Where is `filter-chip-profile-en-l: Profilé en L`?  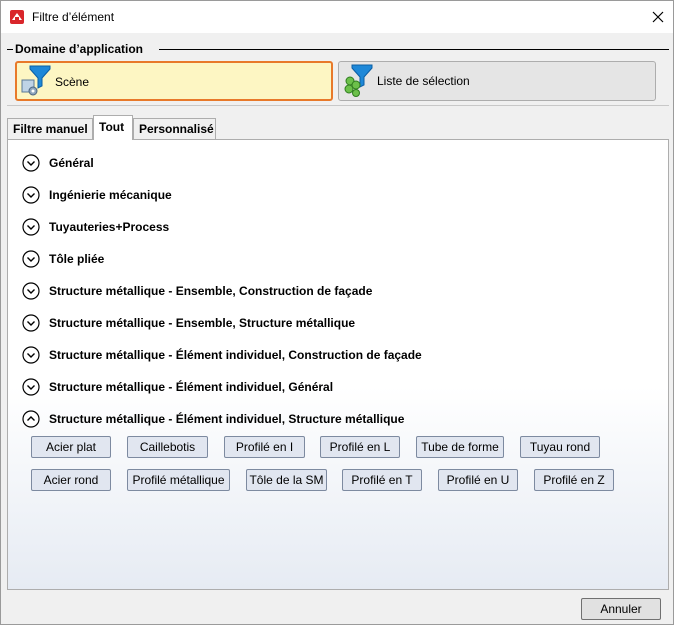 filter-chip-profile-en-l: Profilé en L is located at coordinates (360, 447).